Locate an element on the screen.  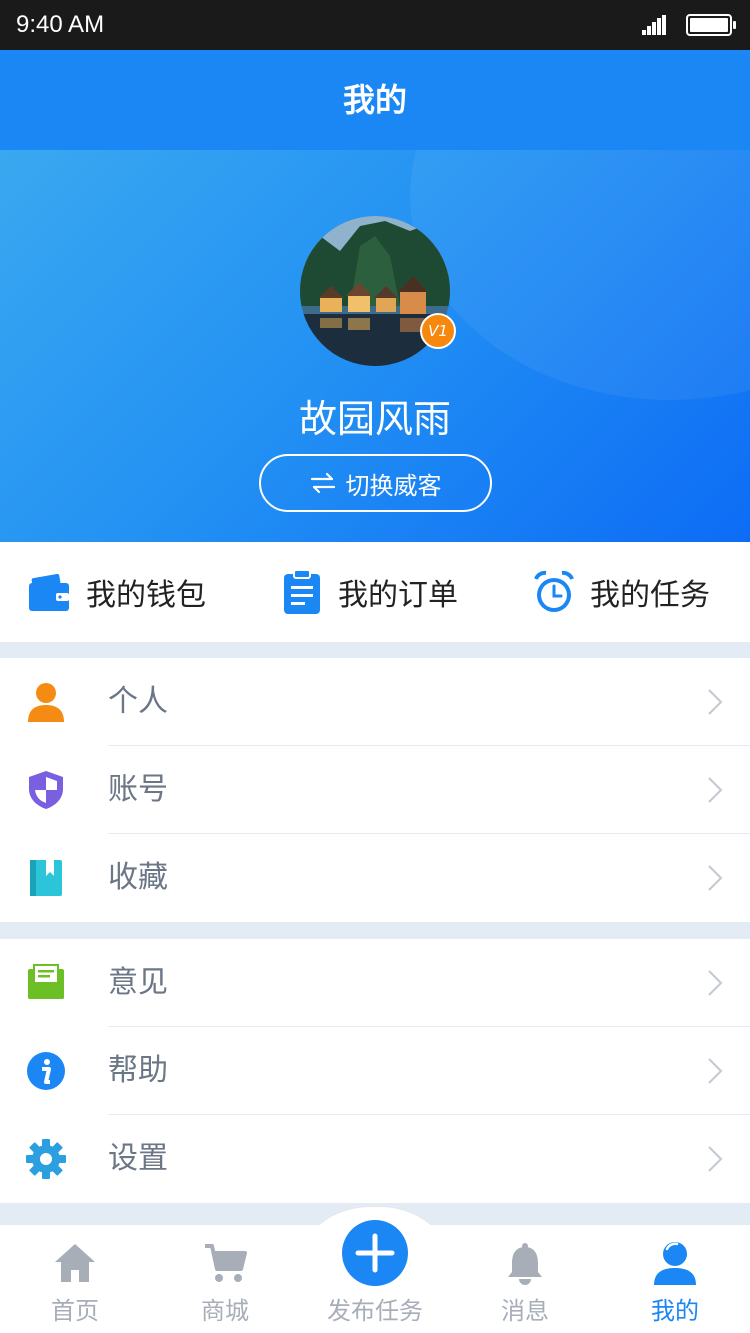
quick-link-orders-label: 我的订单 is located at coordinates (398, 595).